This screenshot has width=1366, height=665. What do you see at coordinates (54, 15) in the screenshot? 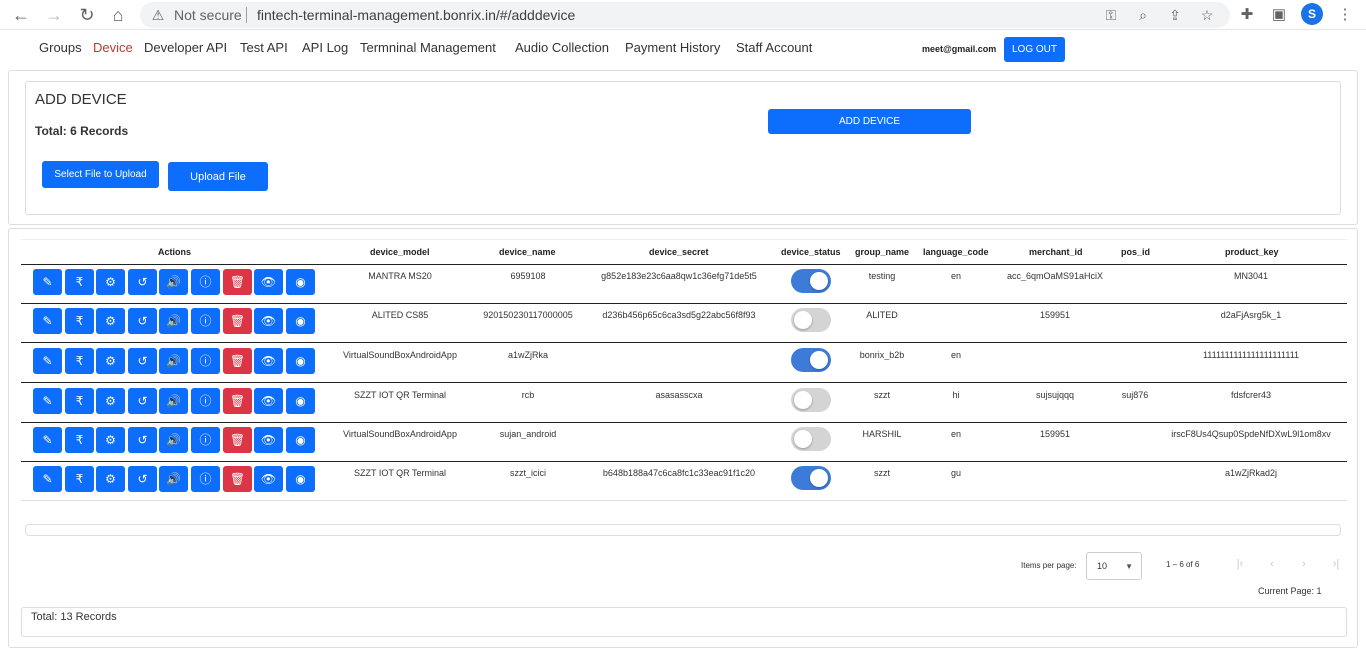
I see `forward-icon: →` at bounding box center [54, 15].